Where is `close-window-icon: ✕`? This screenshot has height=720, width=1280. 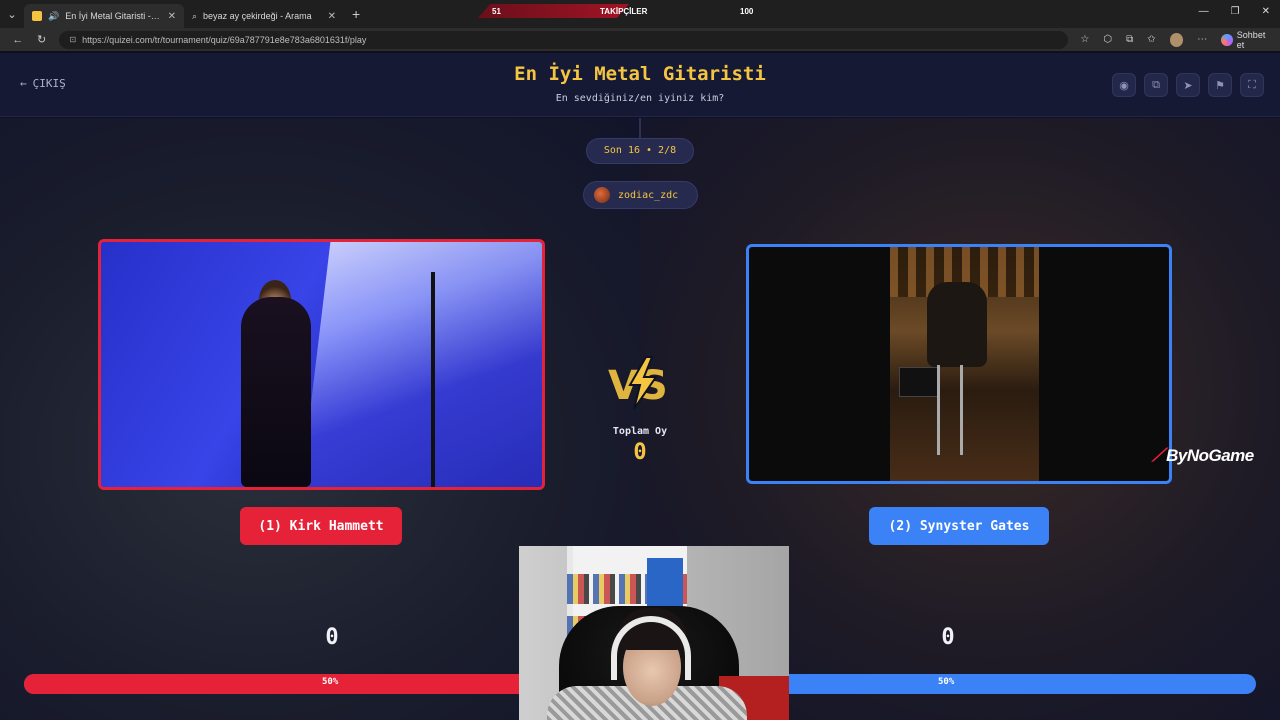
close-window-icon: ✕ is located at coordinates (1266, 11).